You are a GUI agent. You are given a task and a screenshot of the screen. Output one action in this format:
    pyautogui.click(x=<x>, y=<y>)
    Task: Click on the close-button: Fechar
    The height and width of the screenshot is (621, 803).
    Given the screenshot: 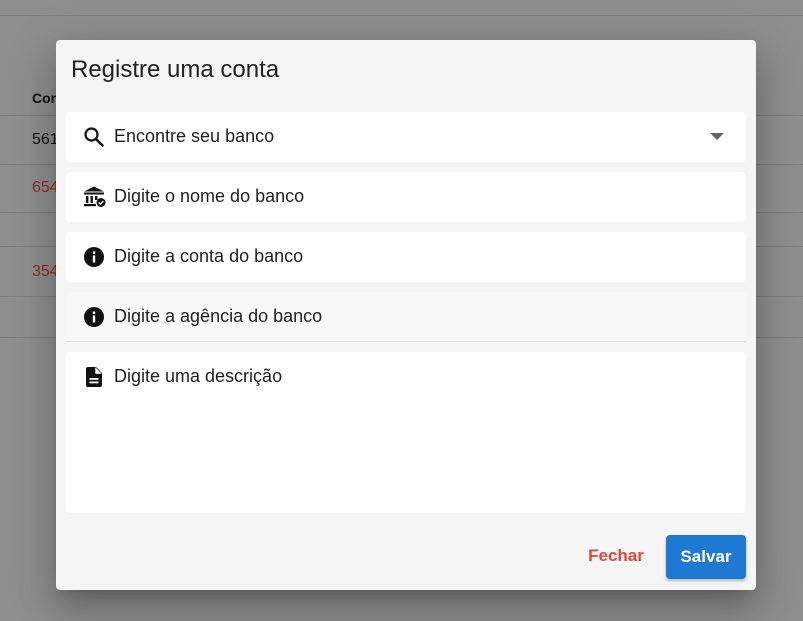 What is the action you would take?
    pyautogui.click(x=616, y=556)
    